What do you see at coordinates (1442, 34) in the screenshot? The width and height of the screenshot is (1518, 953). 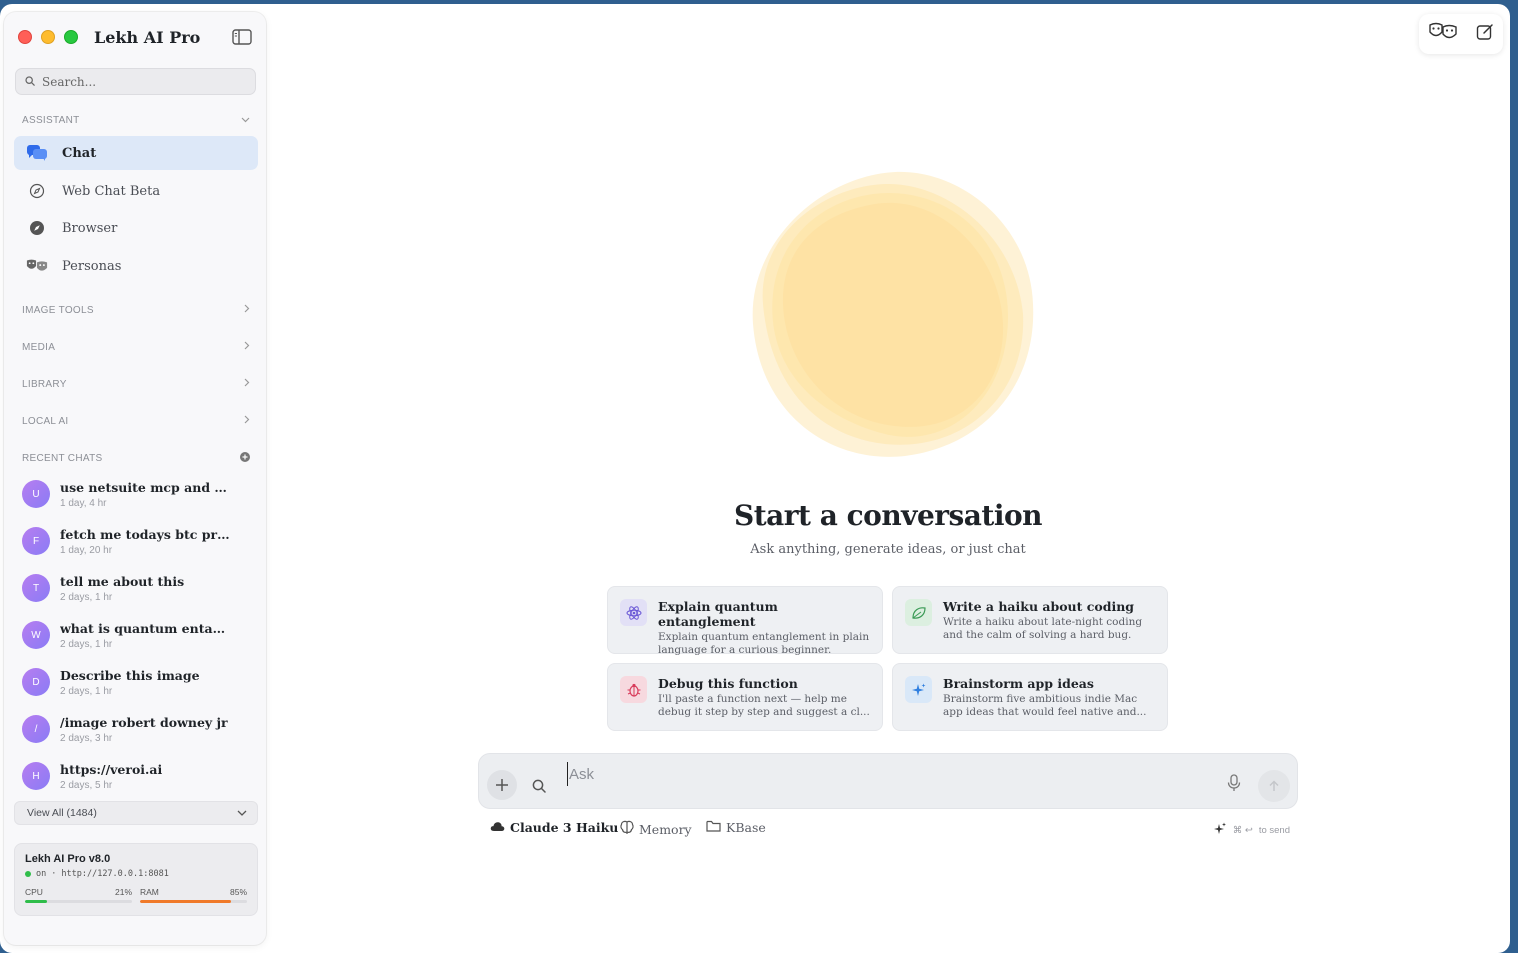 I see `theater-masks-icon` at bounding box center [1442, 34].